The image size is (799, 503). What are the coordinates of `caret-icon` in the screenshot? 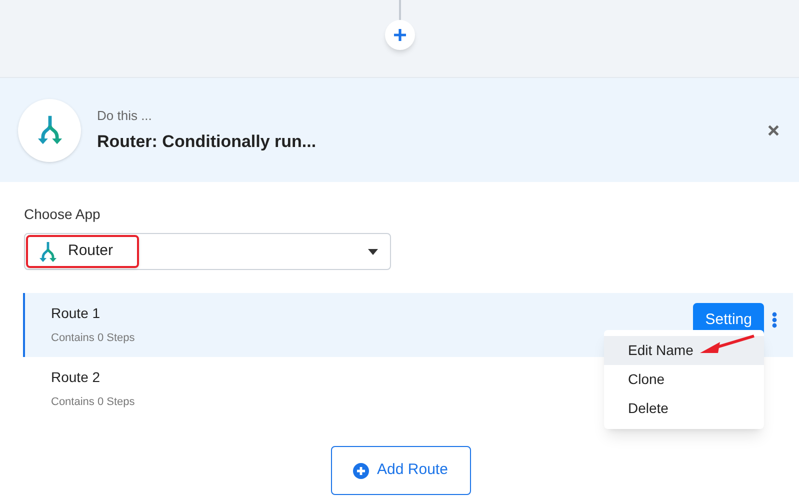 It's located at (373, 251).